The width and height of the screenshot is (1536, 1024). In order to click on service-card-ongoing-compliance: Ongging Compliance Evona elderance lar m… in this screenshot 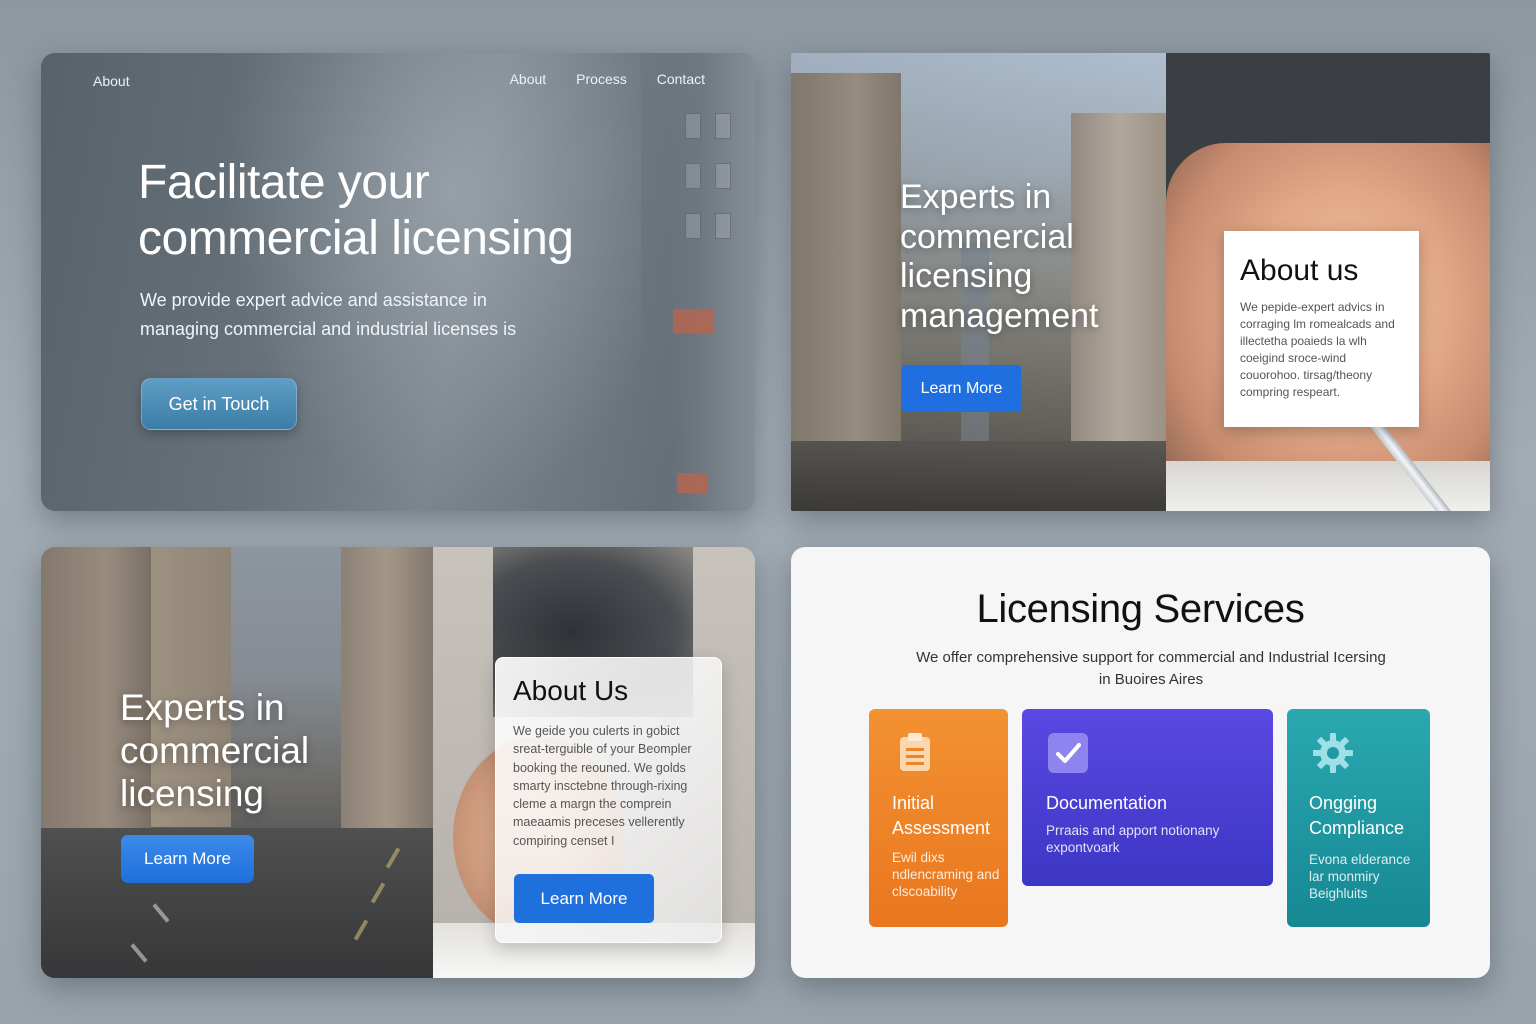, I will do `click(1358, 818)`.